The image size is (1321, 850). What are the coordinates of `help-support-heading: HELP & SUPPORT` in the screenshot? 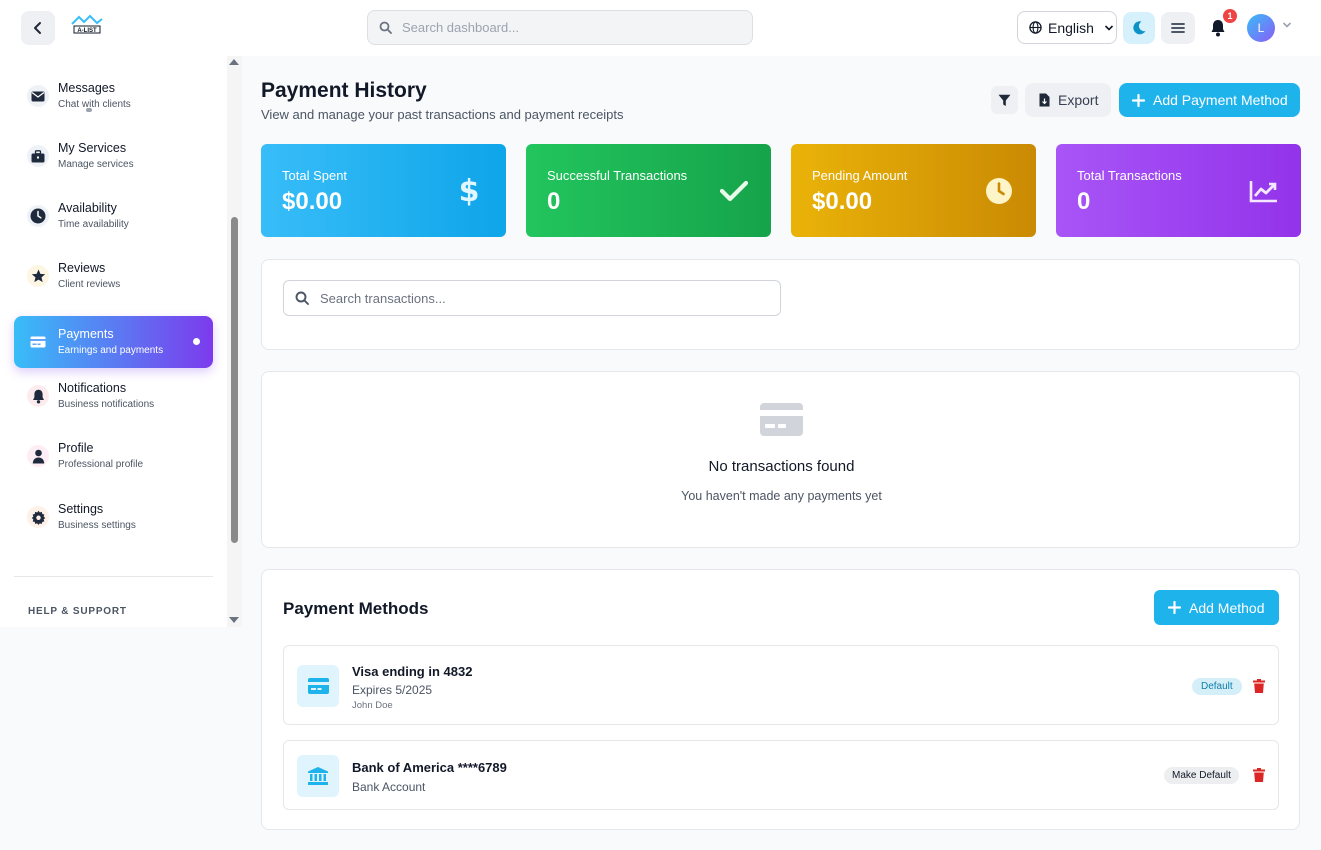 It's located at (77, 611).